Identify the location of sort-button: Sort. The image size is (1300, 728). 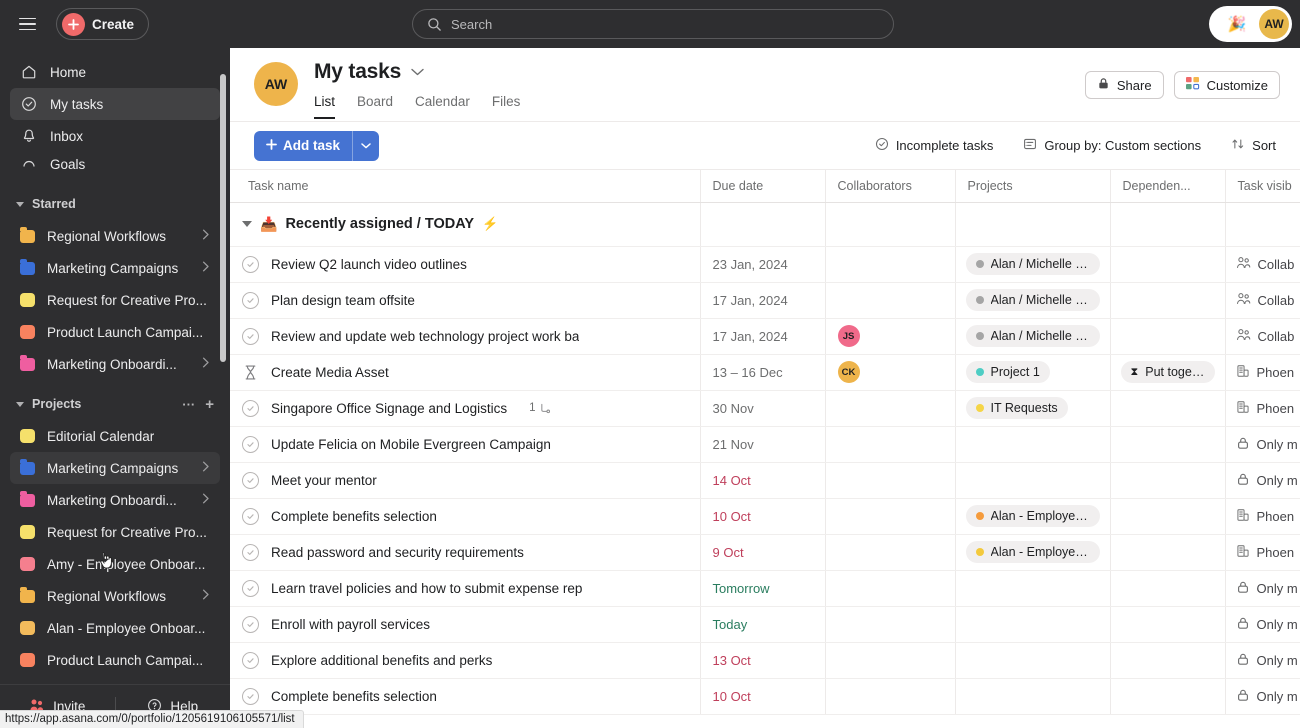
(1253, 146).